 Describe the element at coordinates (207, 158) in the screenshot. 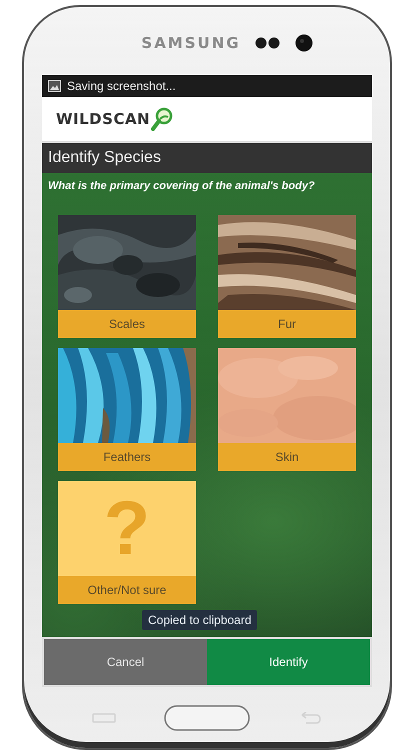

I see `screen-title: Identify Species` at that location.